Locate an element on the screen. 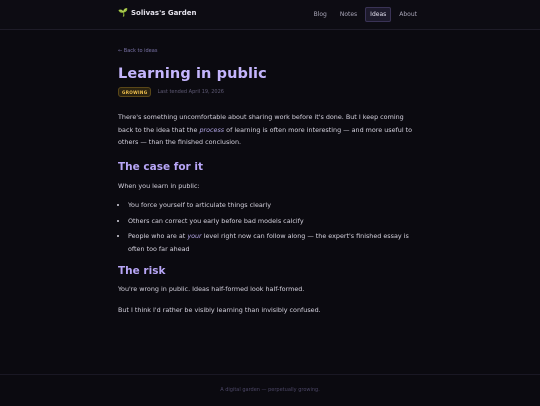 The height and width of the screenshot is (406, 540). nav-link-about: About is located at coordinates (408, 14).